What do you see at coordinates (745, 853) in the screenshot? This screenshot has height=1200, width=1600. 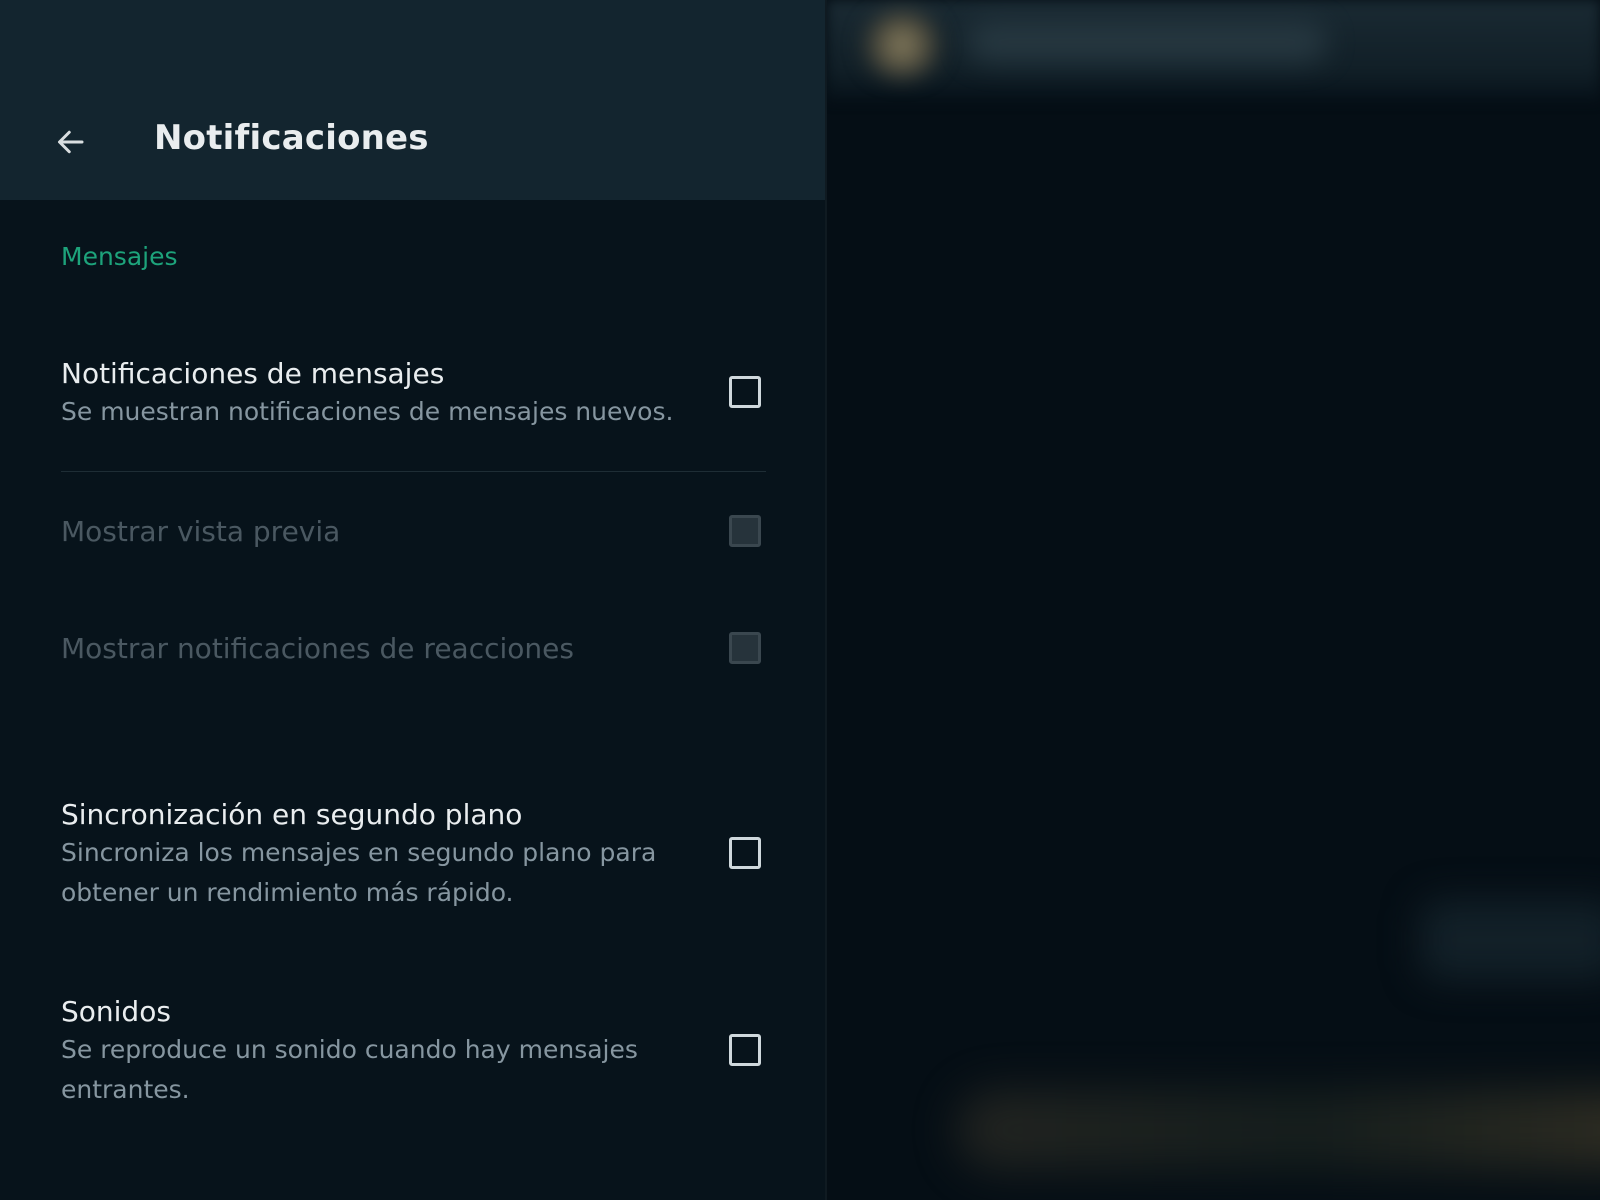 I see `background-sync-checkbox` at bounding box center [745, 853].